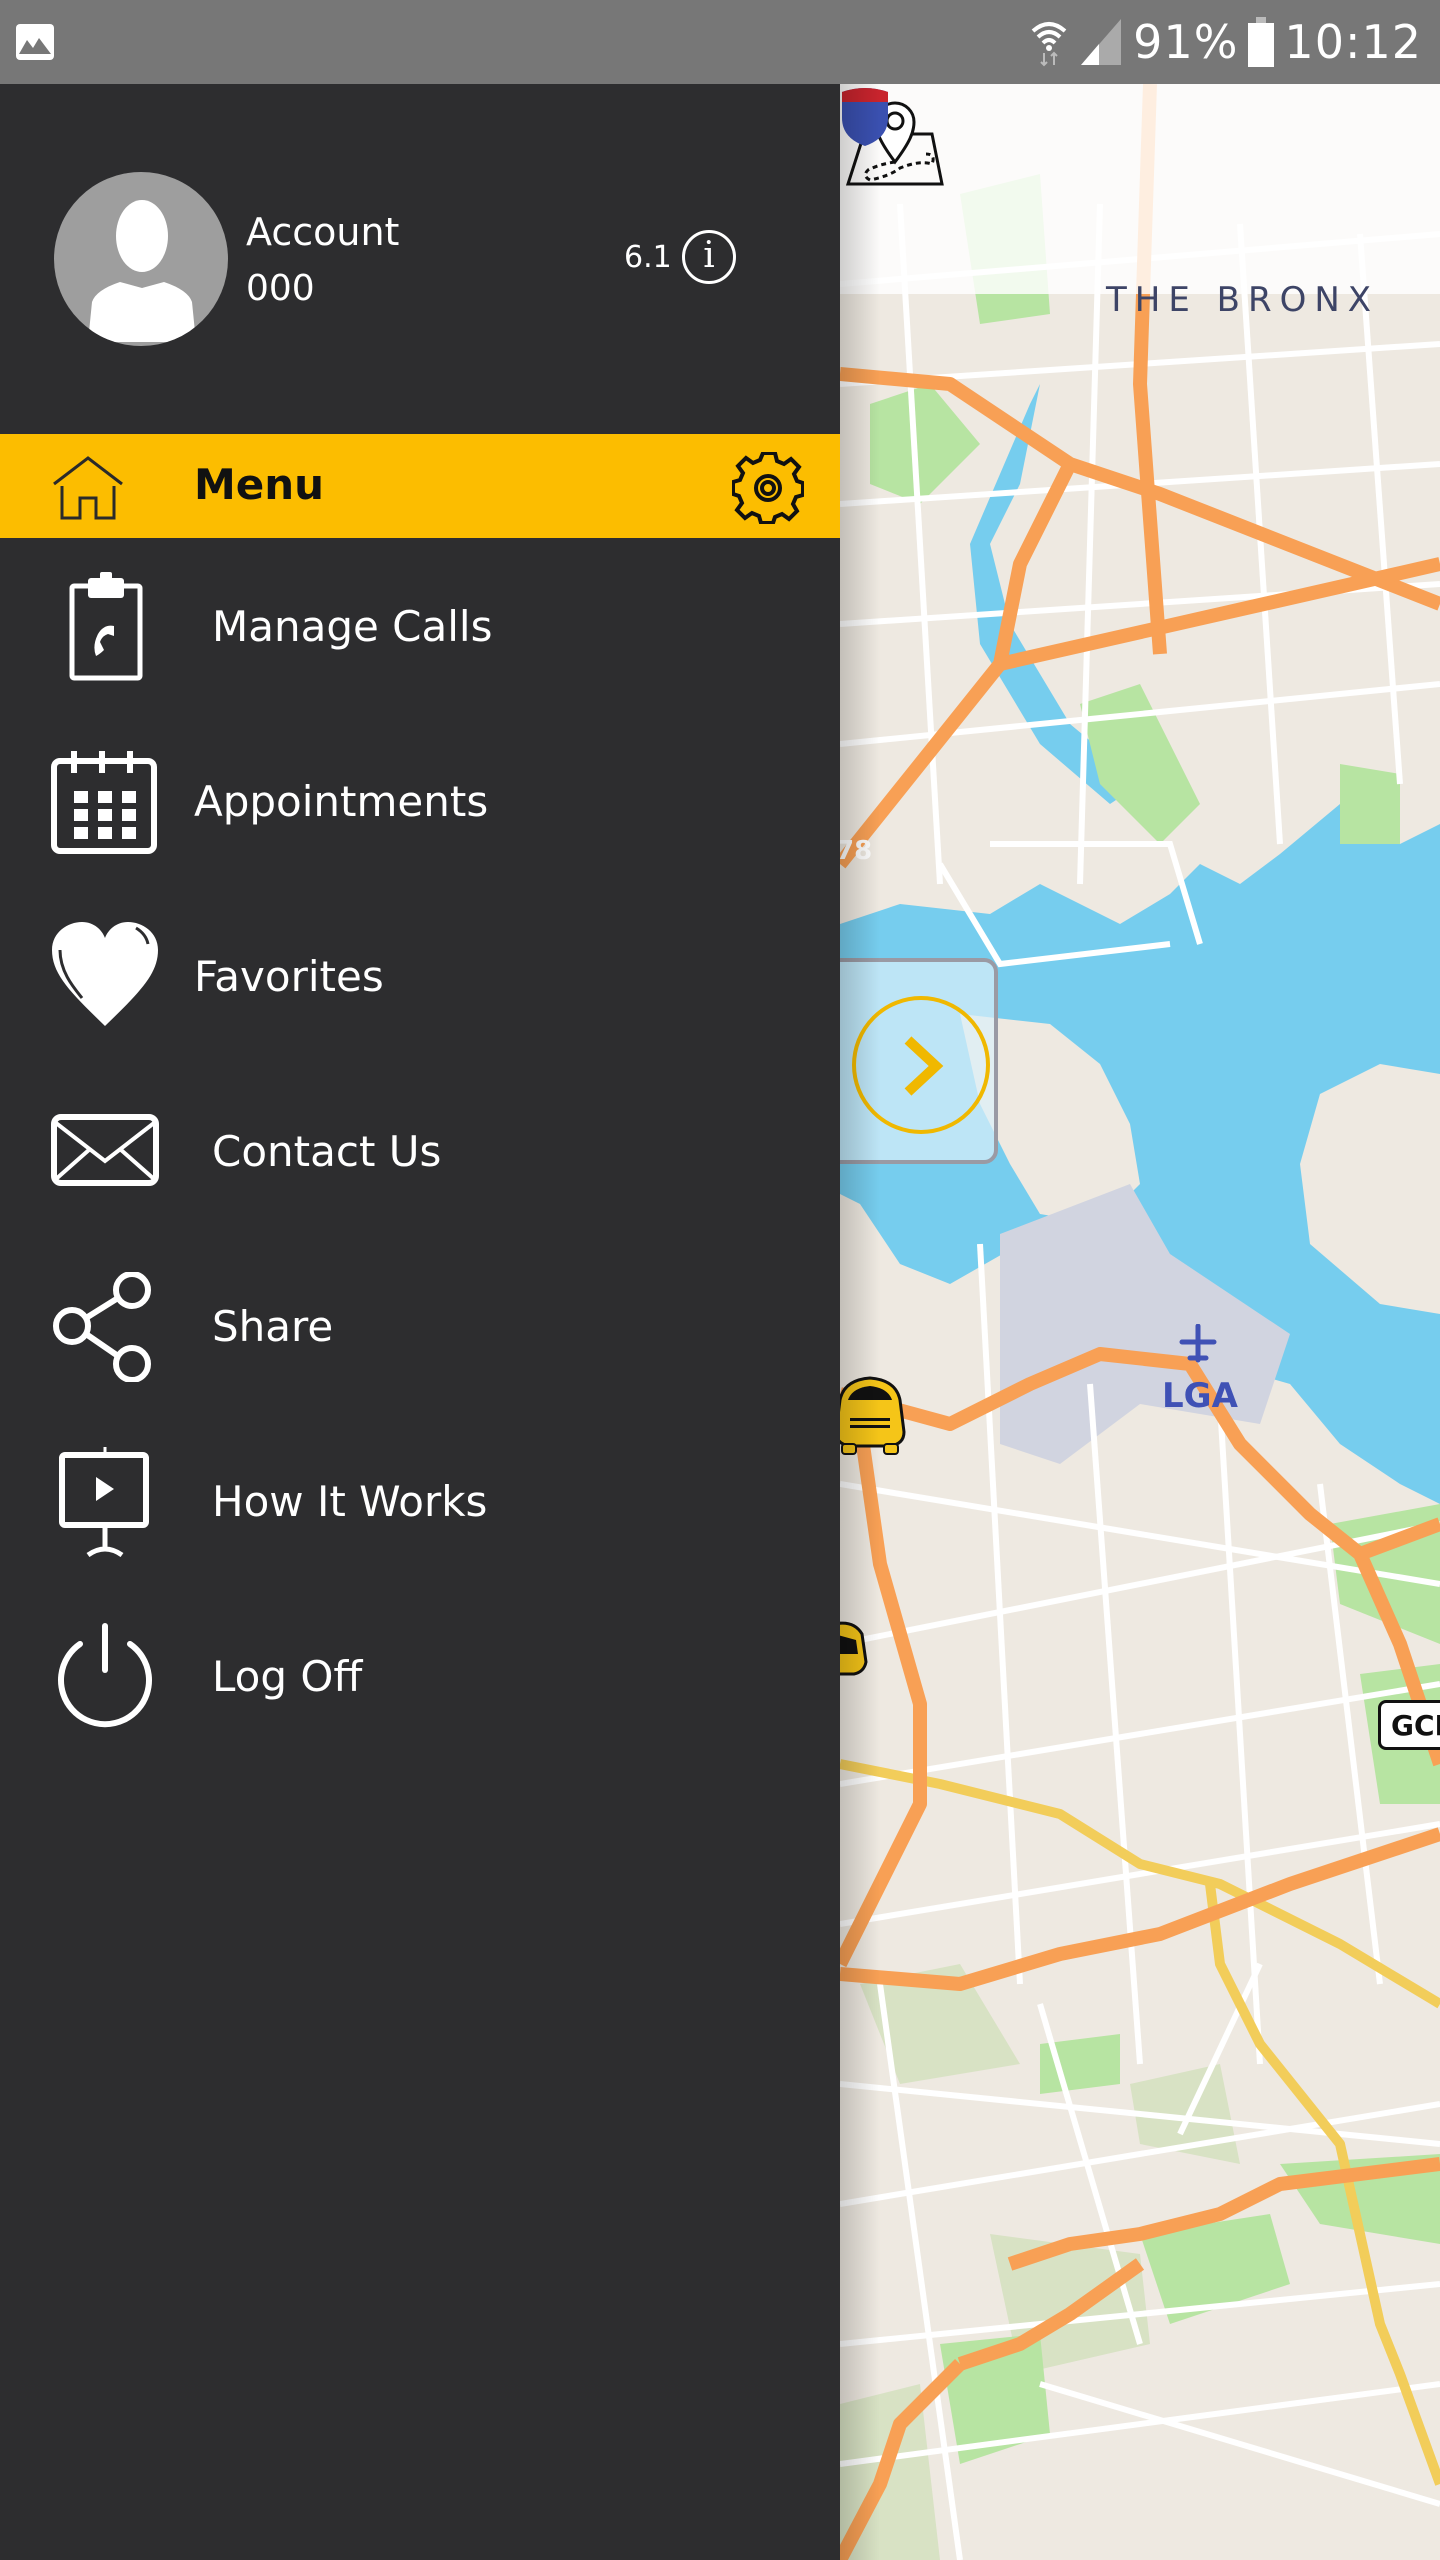 Image resolution: width=1440 pixels, height=2560 pixels. I want to click on info-button: i, so click(709, 257).